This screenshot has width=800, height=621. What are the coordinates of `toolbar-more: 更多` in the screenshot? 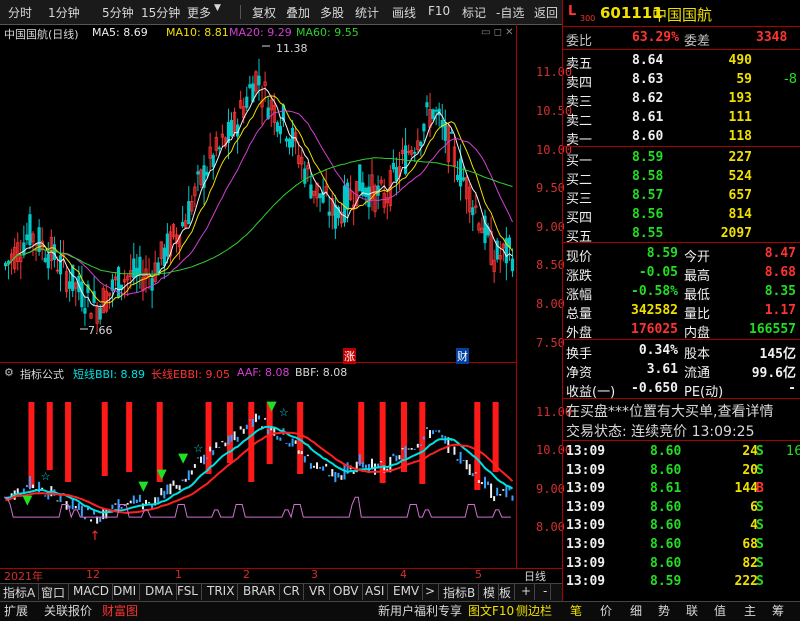 It's located at (199, 12).